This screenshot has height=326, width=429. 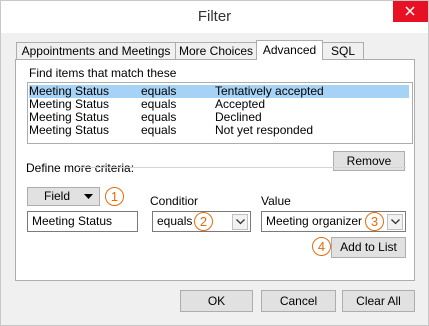 I want to click on dropdown-arrow-icon, so click(x=88, y=196).